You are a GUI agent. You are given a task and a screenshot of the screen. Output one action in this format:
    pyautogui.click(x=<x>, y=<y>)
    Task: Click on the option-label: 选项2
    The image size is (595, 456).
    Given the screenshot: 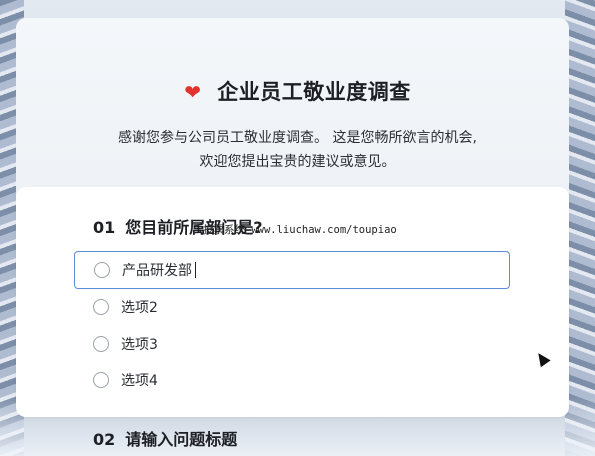 What is the action you would take?
    pyautogui.click(x=139, y=308)
    